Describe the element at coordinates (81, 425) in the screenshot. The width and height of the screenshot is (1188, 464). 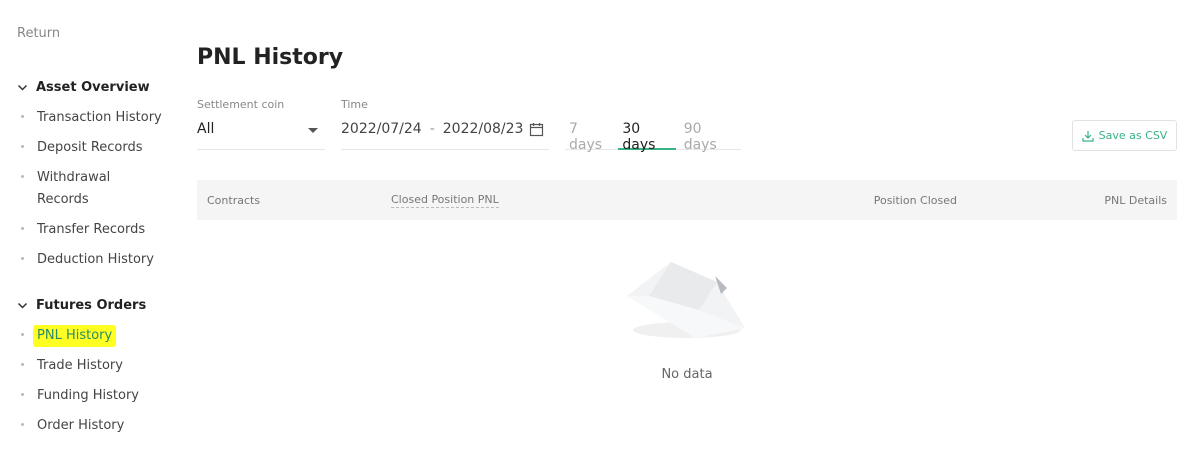
I see `sidebar-item-label: Order History` at that location.